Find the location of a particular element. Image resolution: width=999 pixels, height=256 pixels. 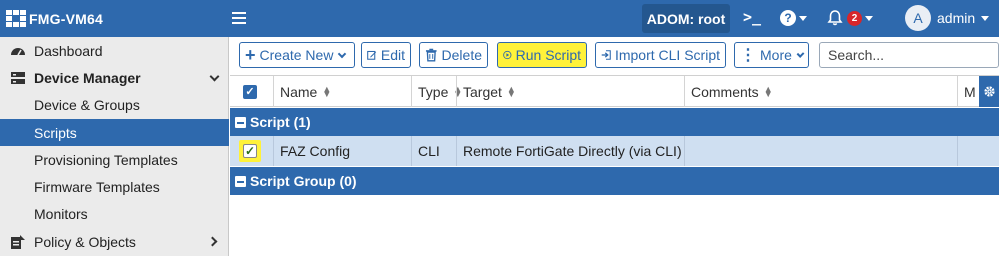

policy-objects-icon is located at coordinates (18, 242).